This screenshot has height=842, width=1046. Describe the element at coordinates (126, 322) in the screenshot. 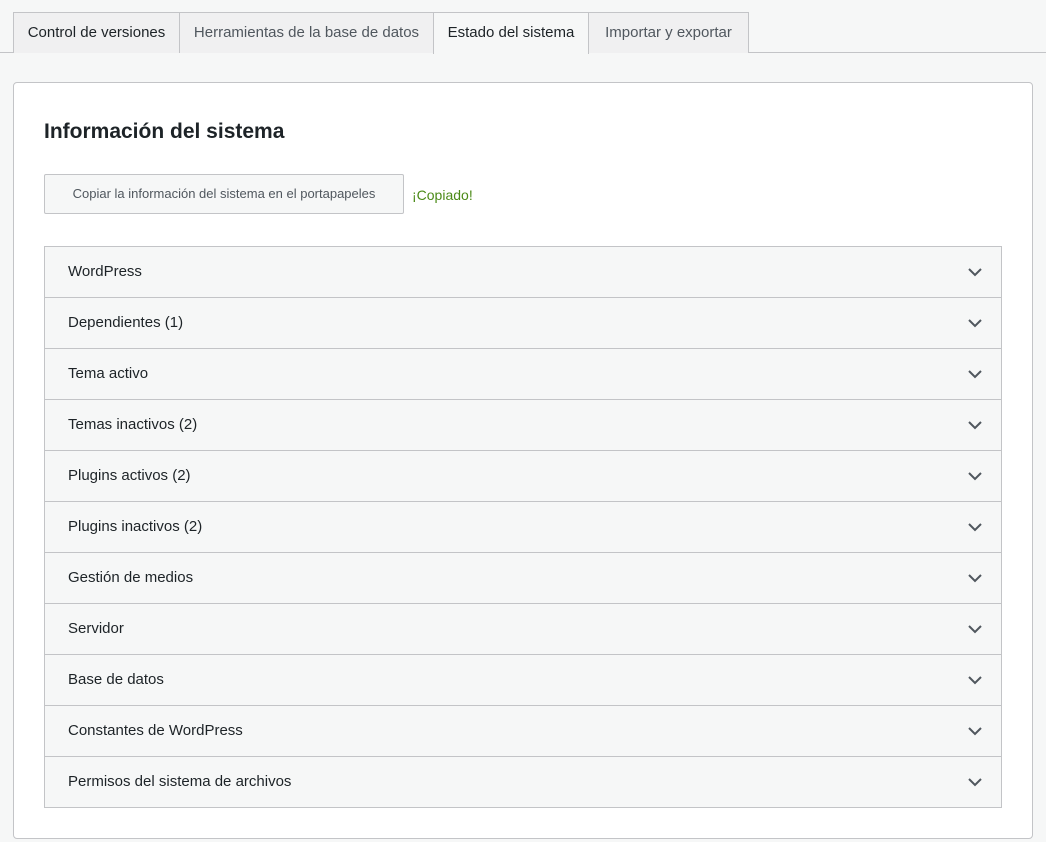

I see `accordion-item-label: Dependientes (1)` at that location.